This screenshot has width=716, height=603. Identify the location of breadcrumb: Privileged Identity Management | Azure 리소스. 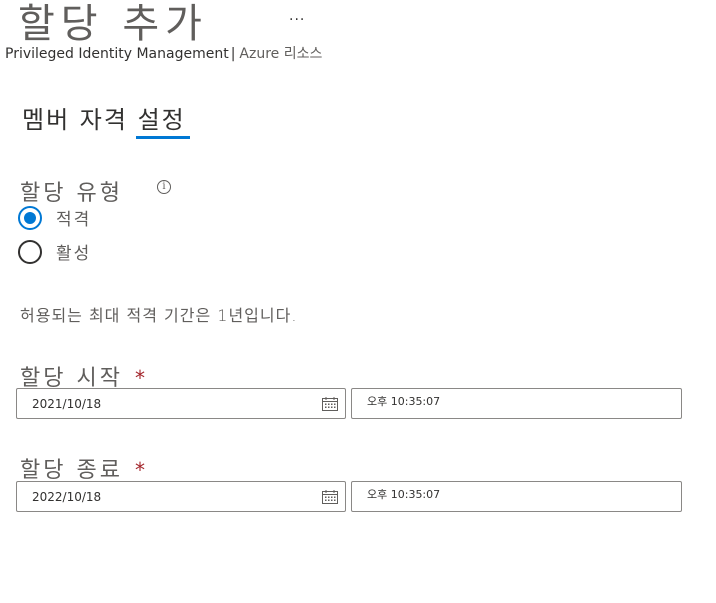
(163, 53).